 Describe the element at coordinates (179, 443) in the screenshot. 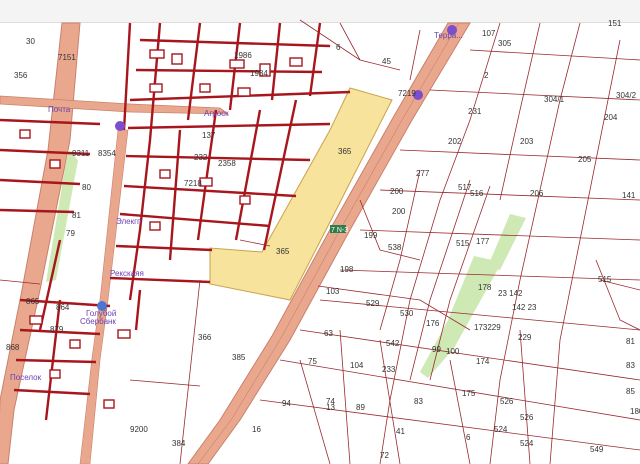

I see `parcel-number: 384` at that location.